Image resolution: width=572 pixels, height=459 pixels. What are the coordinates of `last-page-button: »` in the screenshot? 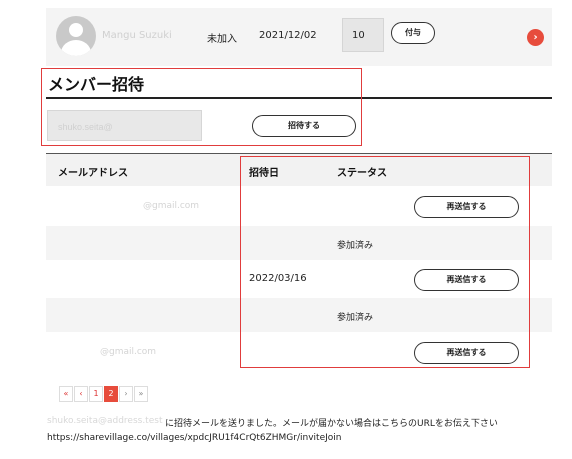 It's located at (141, 394).